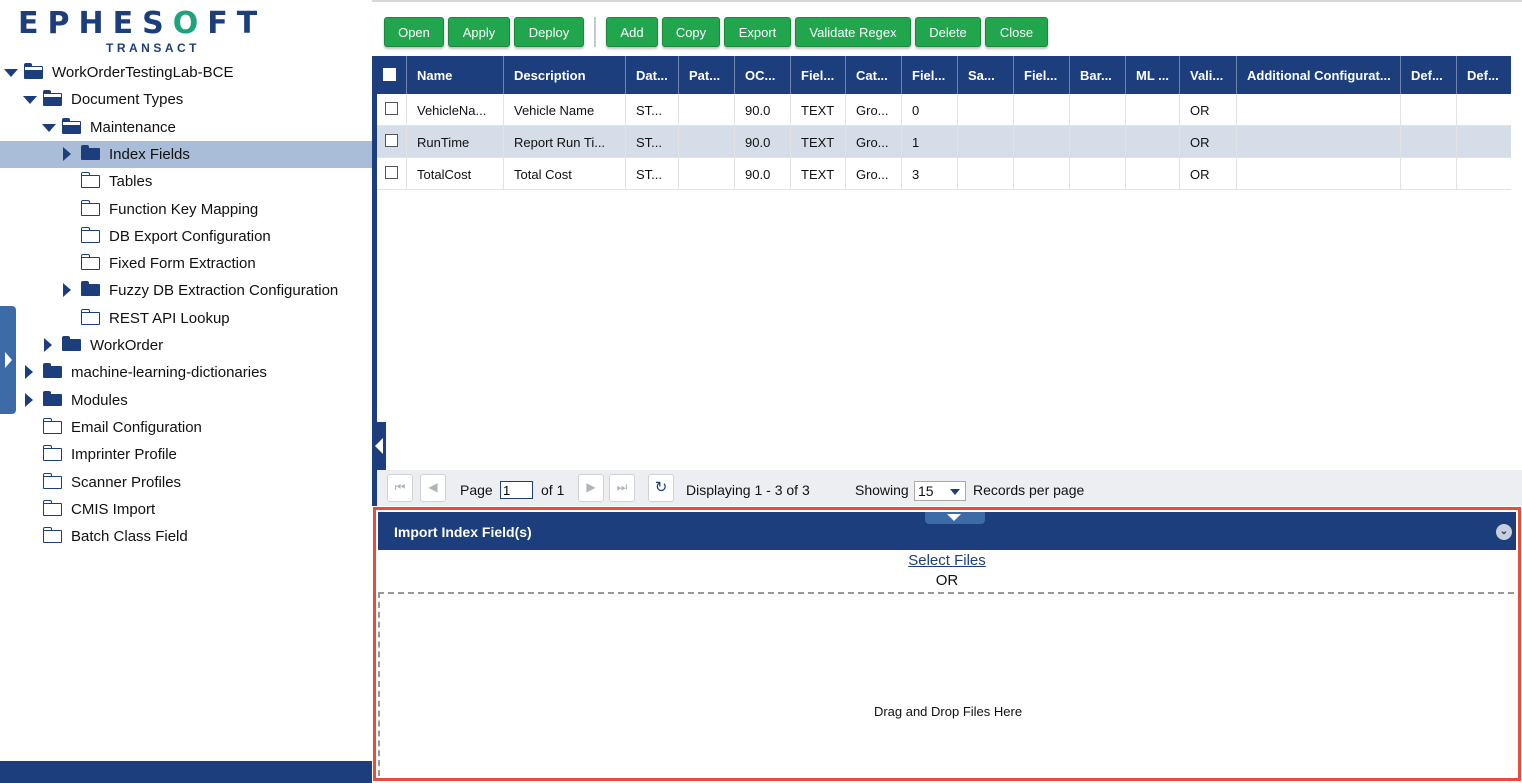  Describe the element at coordinates (72, 343) in the screenshot. I see `folder-icon` at that location.